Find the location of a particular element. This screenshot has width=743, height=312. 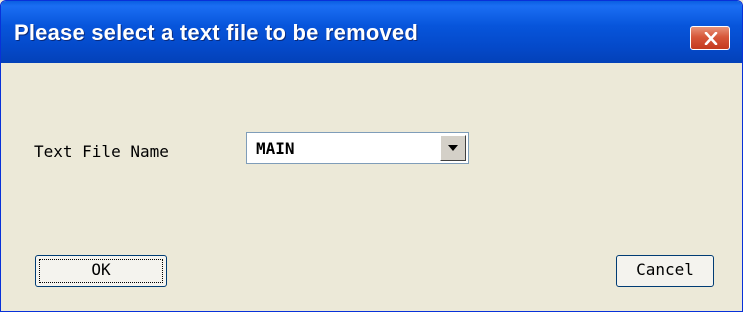

dropdown-button is located at coordinates (453, 148).